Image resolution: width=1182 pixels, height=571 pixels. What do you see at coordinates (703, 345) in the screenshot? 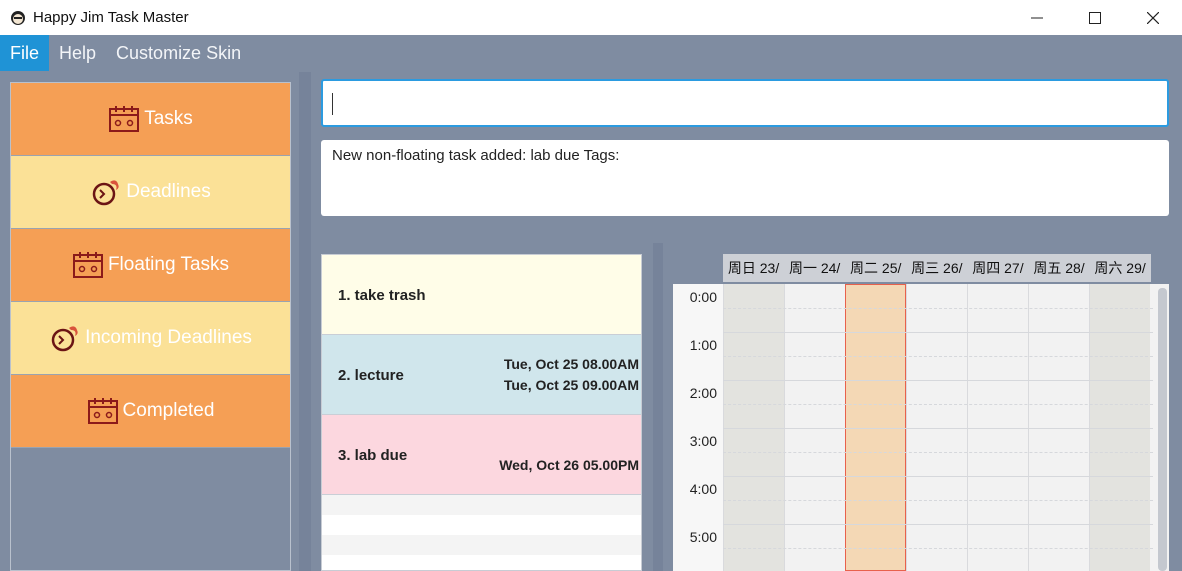
I see `time-label: 1:00` at bounding box center [703, 345].